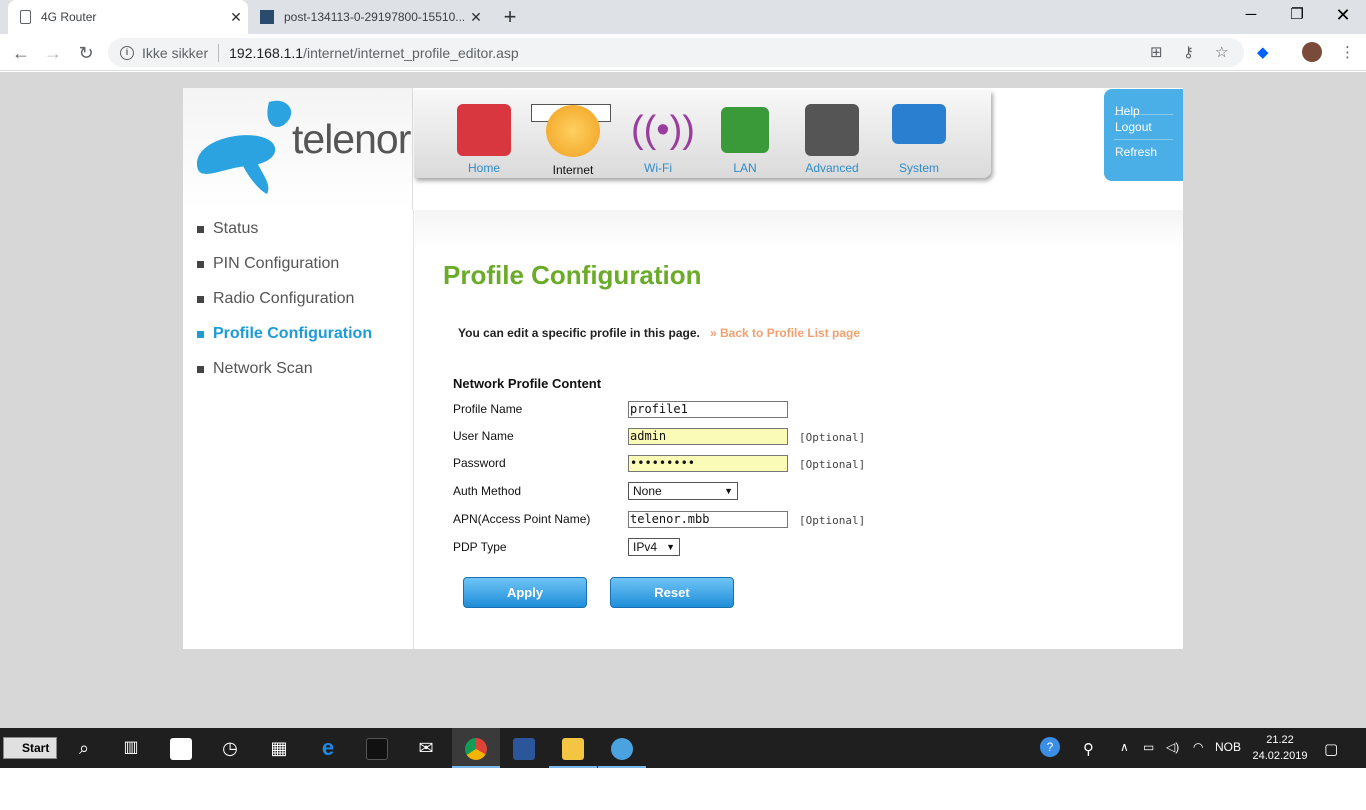 Image resolution: width=1366 pixels, height=810 pixels. What do you see at coordinates (645, 547) in the screenshot?
I see `pdp-type-value: IPv4` at bounding box center [645, 547].